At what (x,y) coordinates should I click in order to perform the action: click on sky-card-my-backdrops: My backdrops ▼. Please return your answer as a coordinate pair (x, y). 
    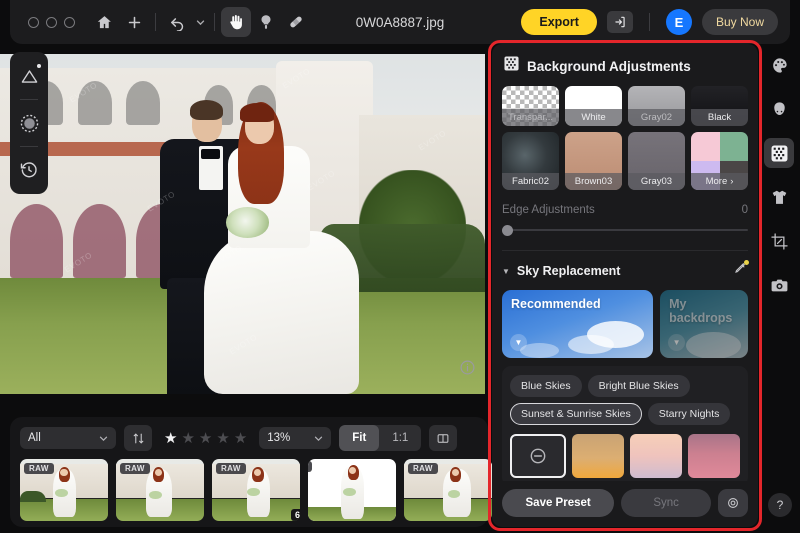
    Looking at the image, I should click on (704, 324).